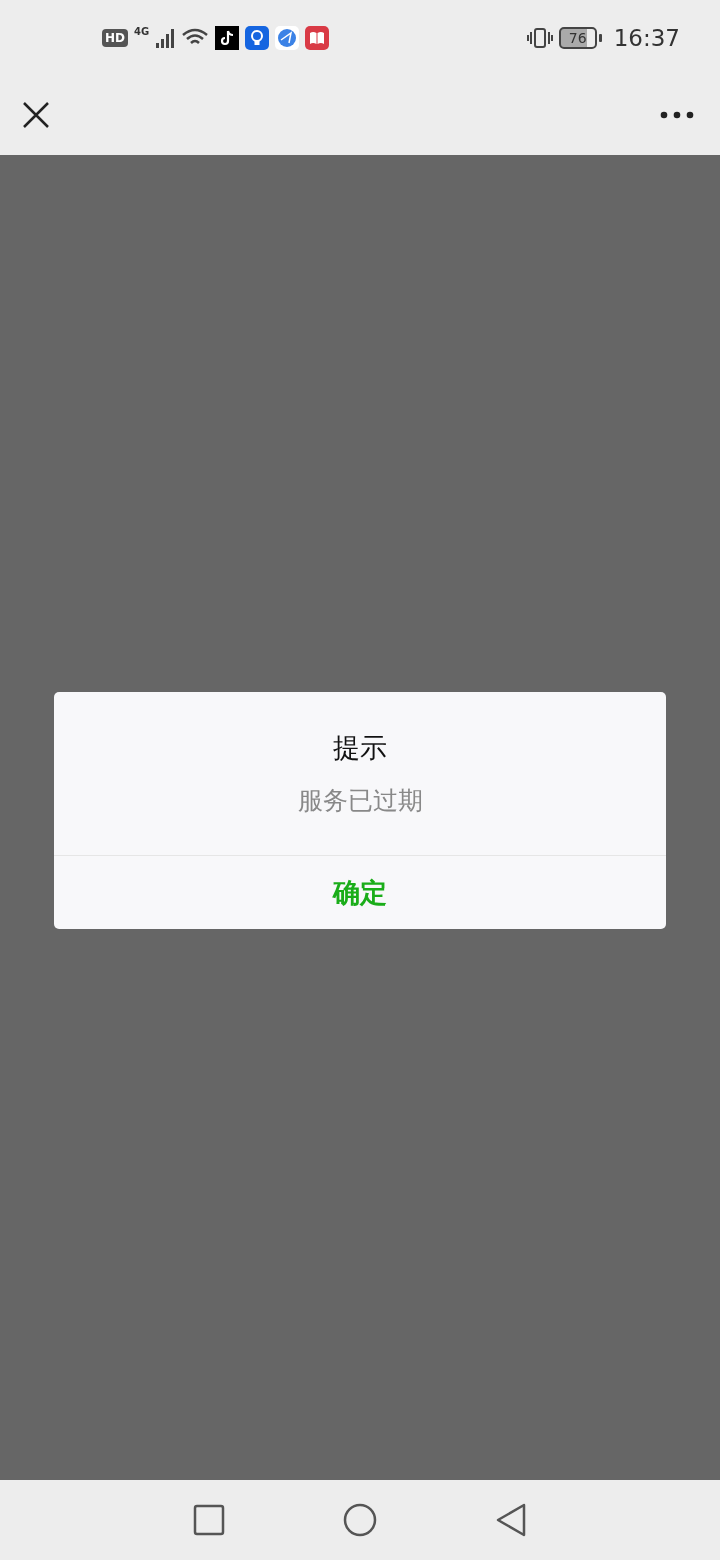 The width and height of the screenshot is (720, 1560). I want to click on recents-icon, so click(209, 1520).